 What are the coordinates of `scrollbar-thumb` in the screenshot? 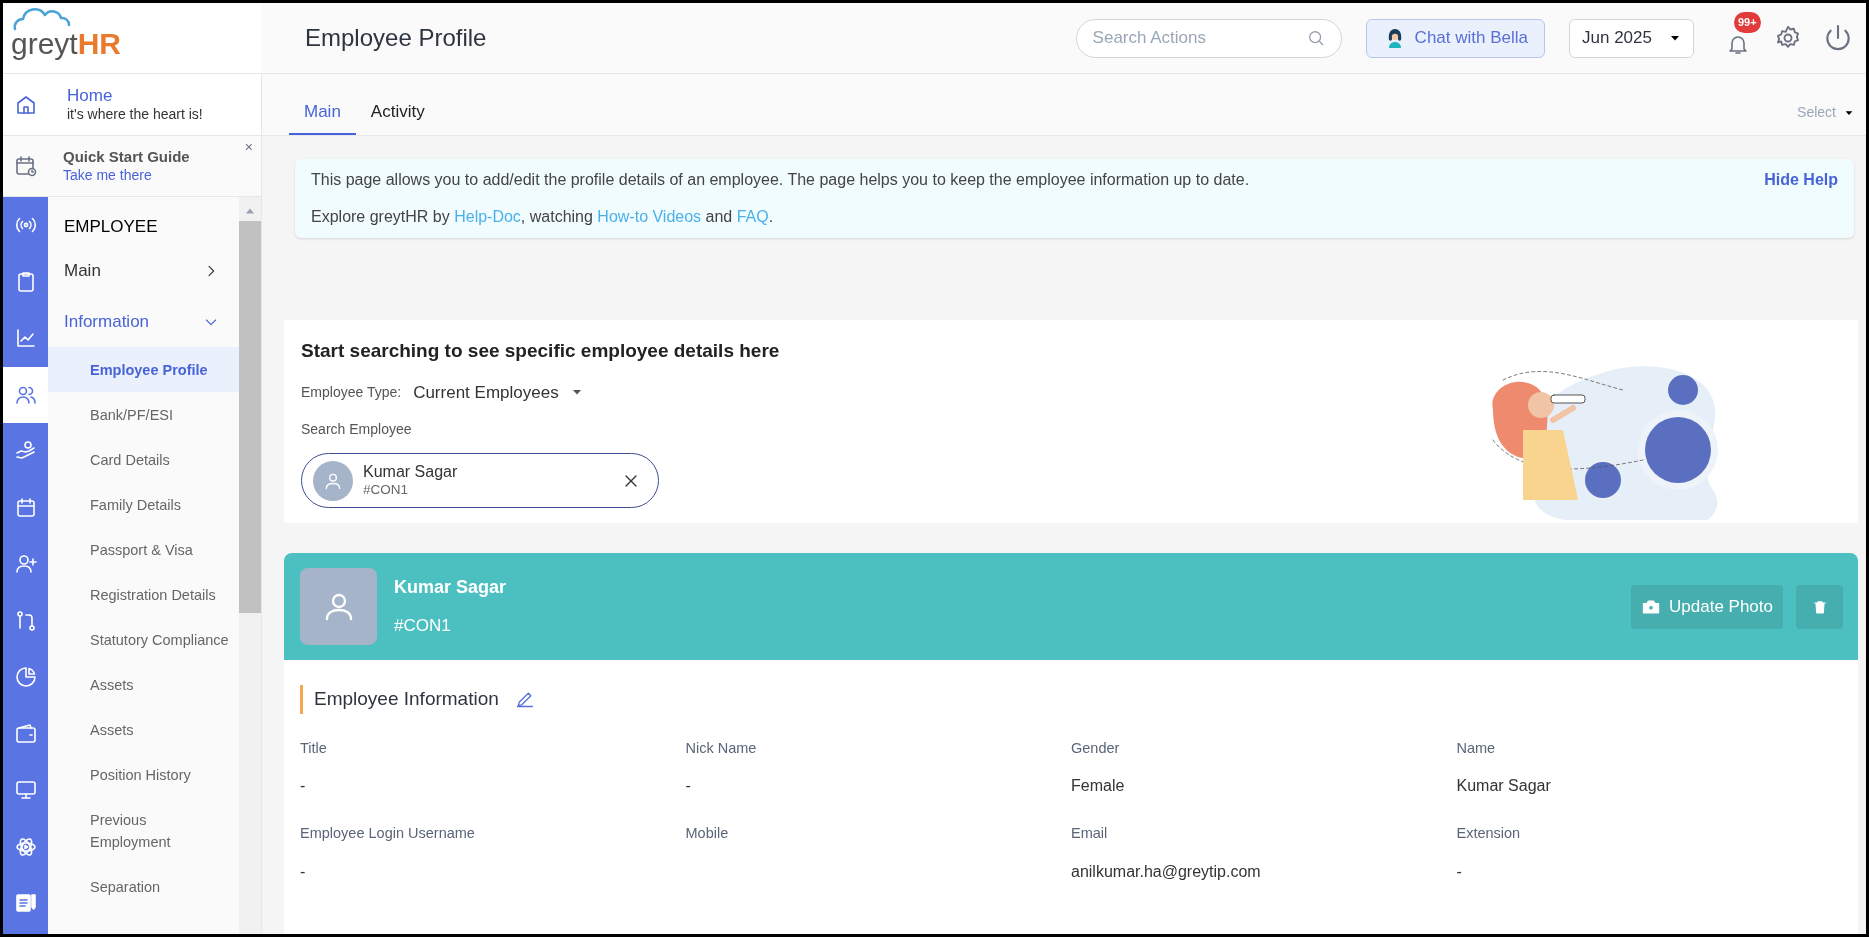 It's located at (250, 417).